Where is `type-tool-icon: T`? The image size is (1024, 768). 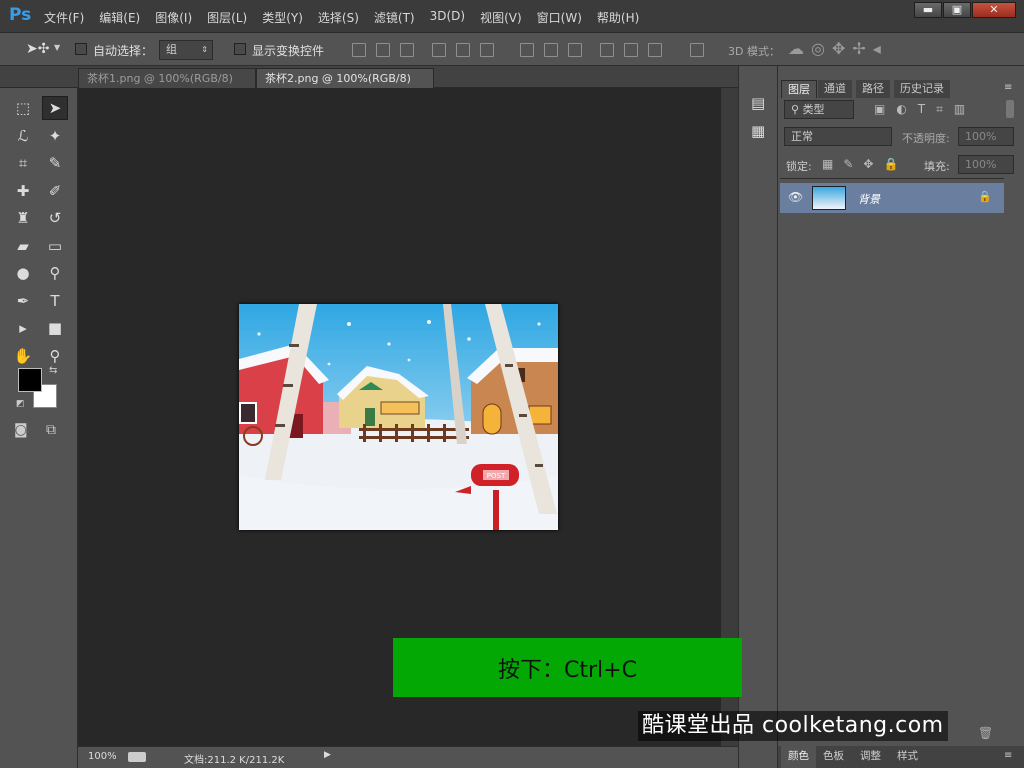
type-tool-icon: T is located at coordinates (55, 301).